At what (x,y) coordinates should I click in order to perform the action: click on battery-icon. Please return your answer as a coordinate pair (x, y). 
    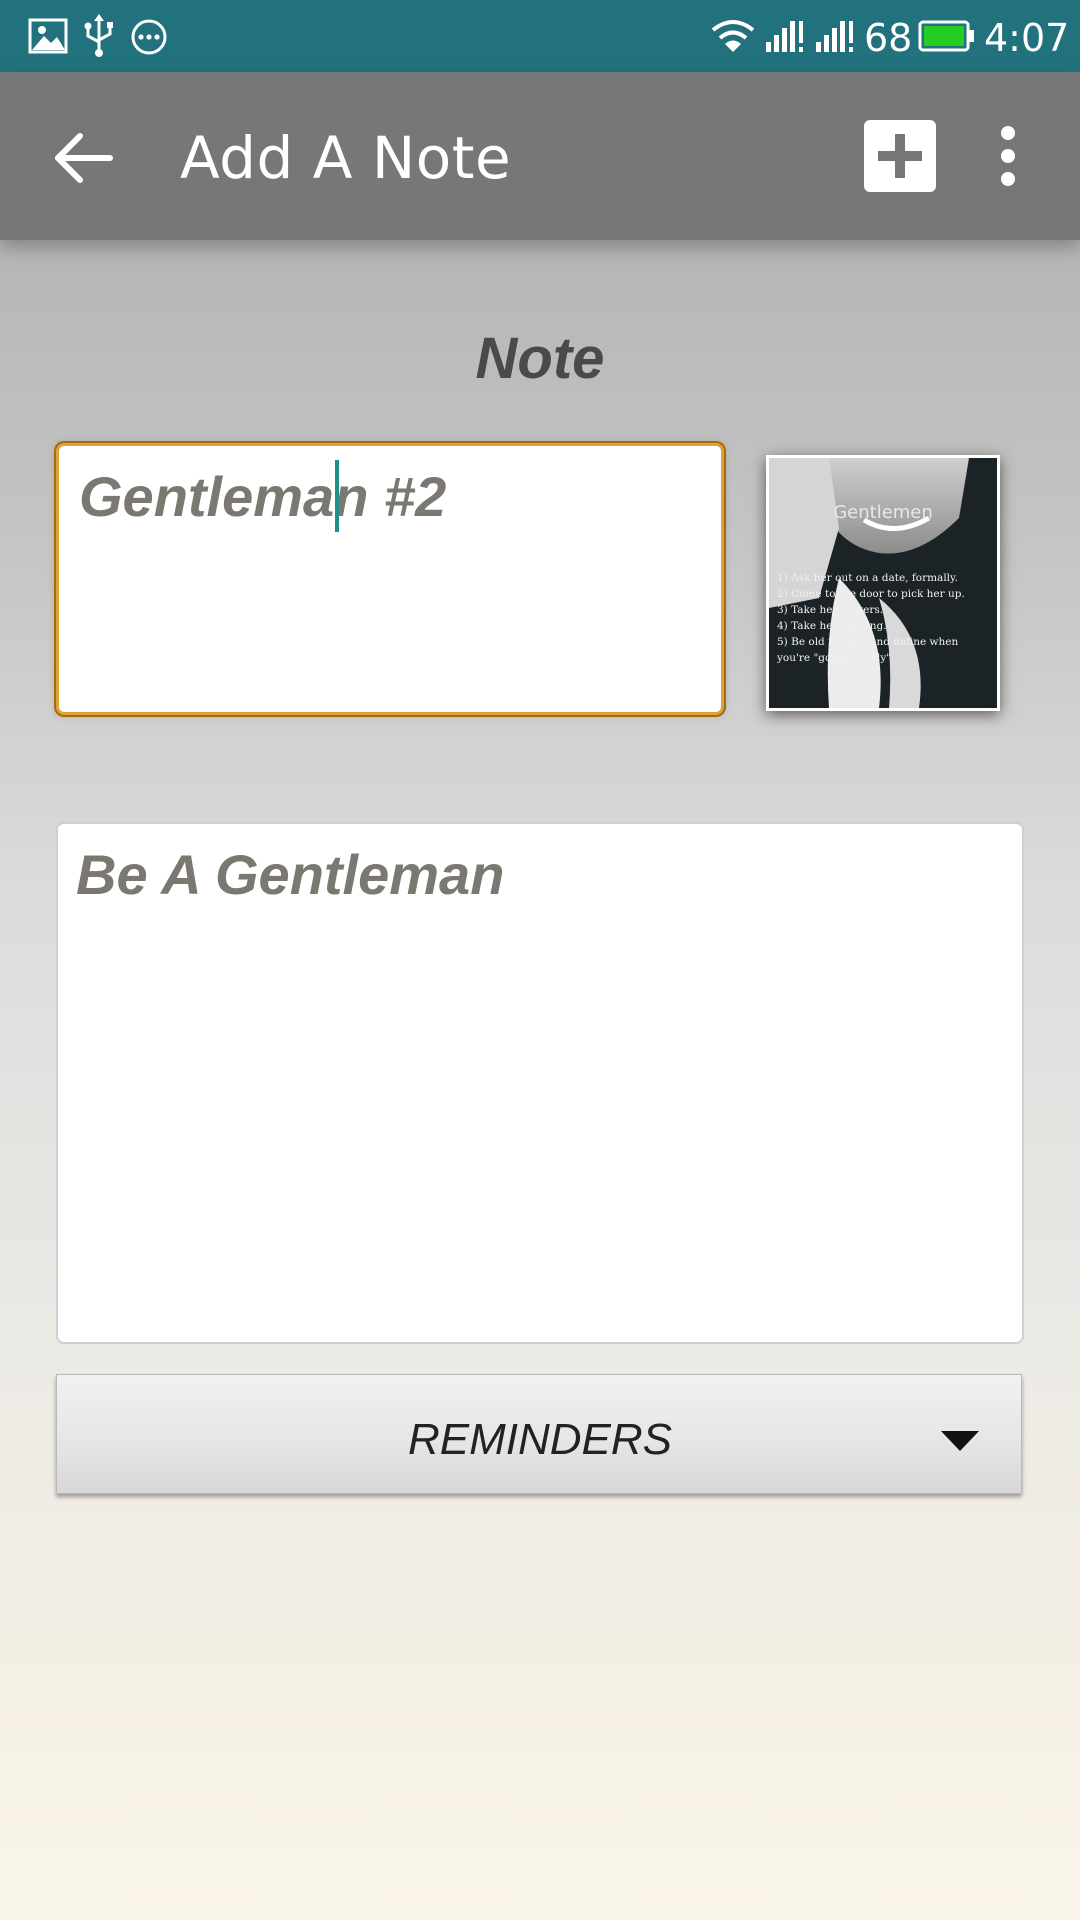
    Looking at the image, I should click on (946, 36).